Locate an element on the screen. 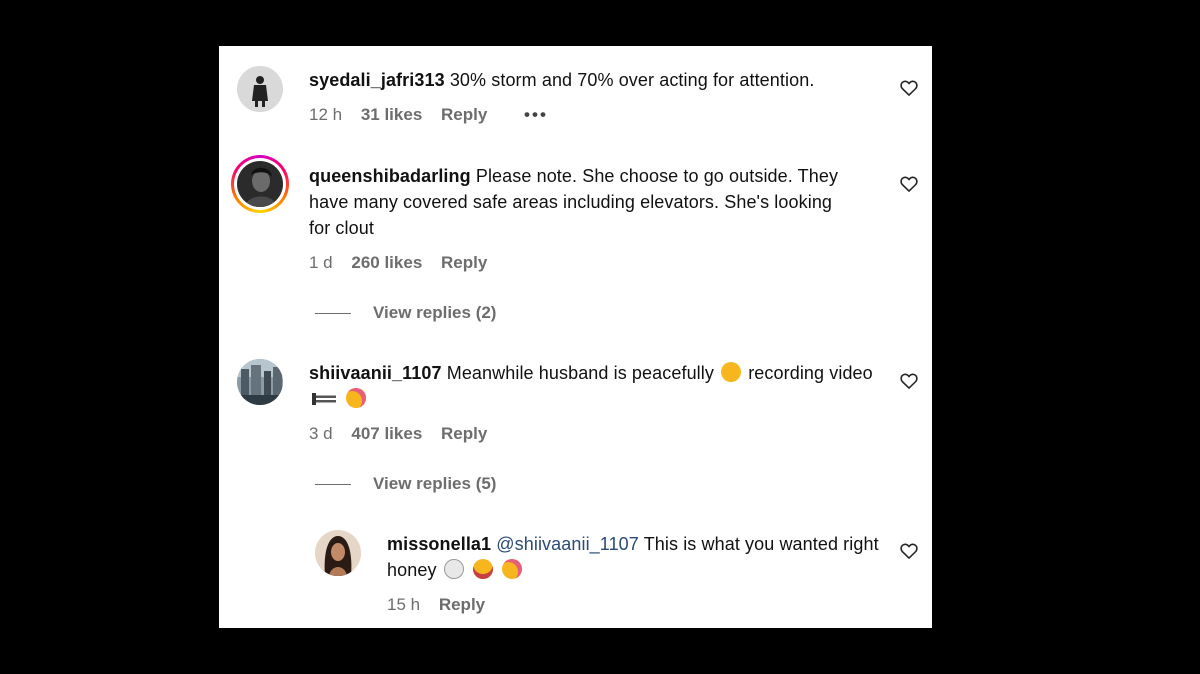 The height and width of the screenshot is (674, 1200). likes-count: 31 likes is located at coordinates (391, 114).